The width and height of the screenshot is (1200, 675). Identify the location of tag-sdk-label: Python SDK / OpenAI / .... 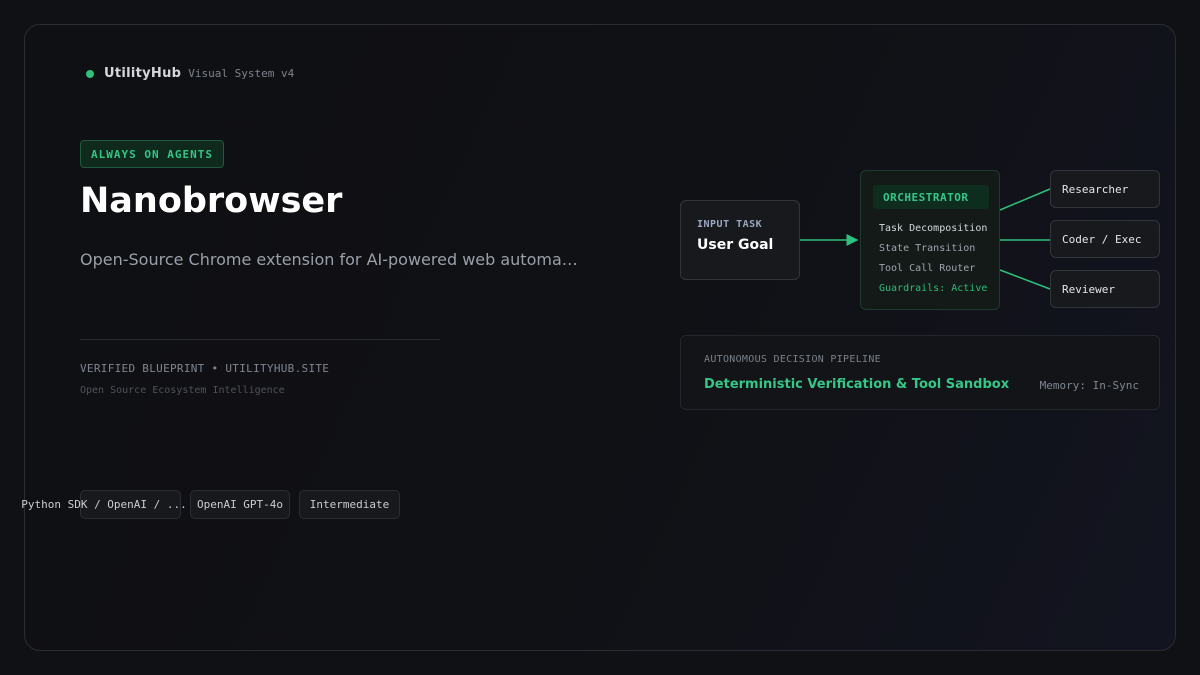
(104, 504).